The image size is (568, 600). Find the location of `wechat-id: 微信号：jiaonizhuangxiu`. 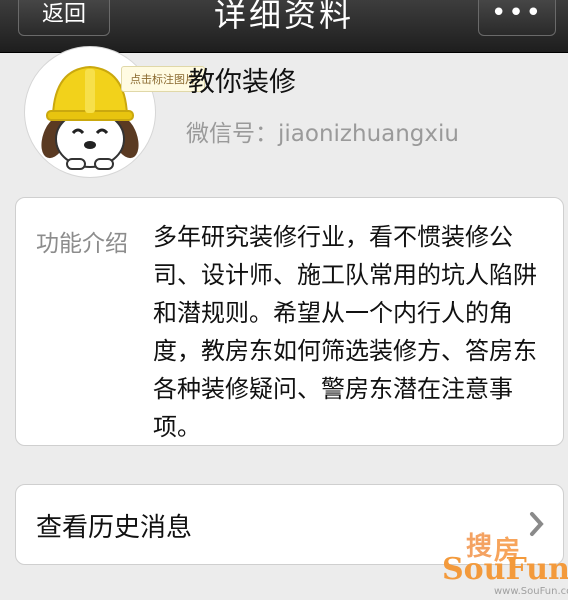

wechat-id: 微信号：jiaonizhuangxiu is located at coordinates (322, 134).